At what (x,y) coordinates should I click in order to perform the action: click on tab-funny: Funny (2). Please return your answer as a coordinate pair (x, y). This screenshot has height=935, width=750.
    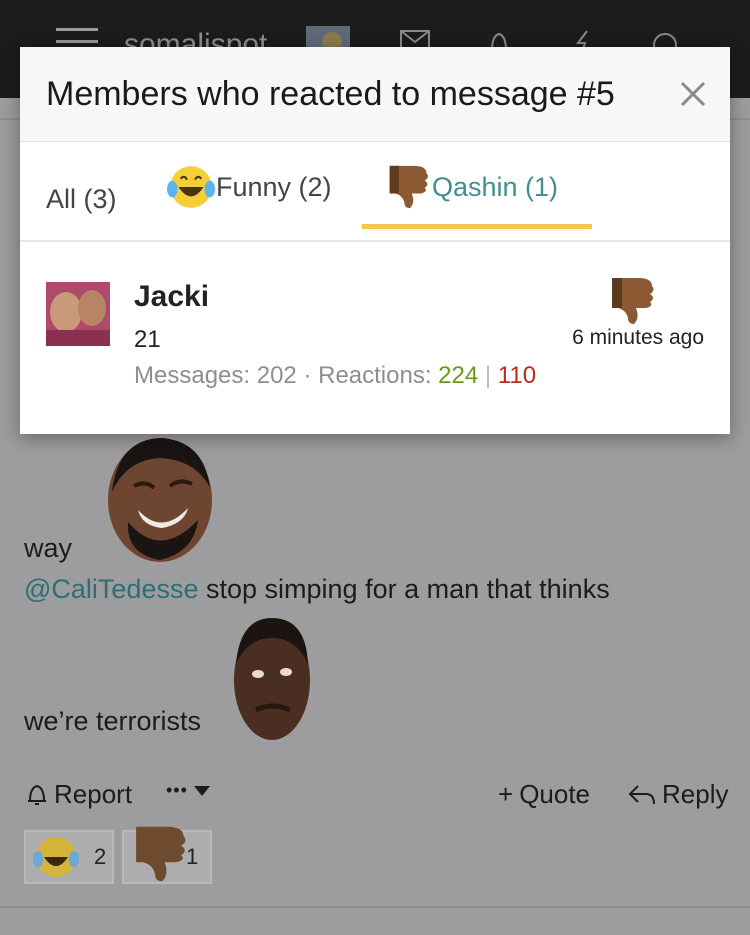
    Looking at the image, I should click on (249, 187).